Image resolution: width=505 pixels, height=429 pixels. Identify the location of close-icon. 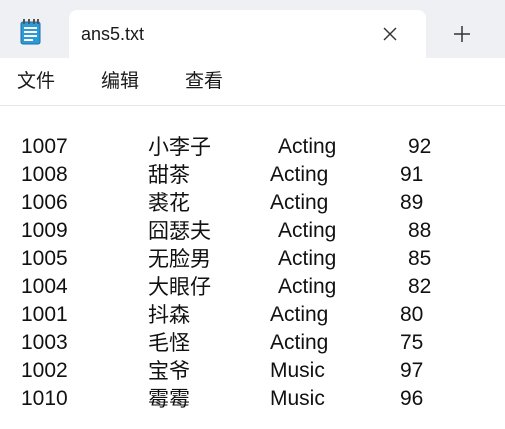
(390, 34).